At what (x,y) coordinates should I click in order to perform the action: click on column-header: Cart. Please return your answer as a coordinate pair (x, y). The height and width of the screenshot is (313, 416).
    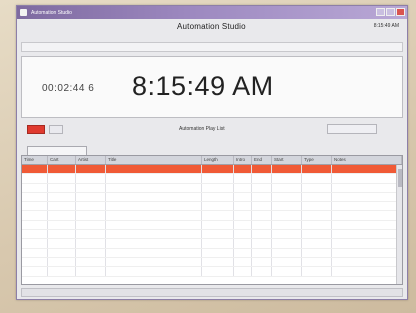
    Looking at the image, I should click on (62, 160).